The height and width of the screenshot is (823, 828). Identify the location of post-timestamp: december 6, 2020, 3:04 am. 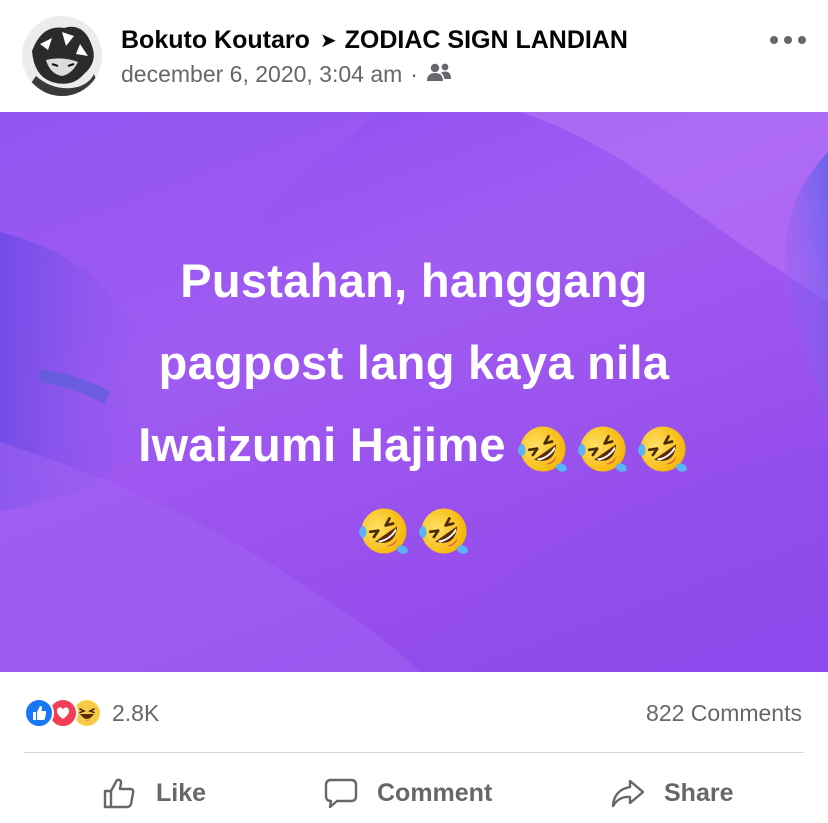
(261, 74).